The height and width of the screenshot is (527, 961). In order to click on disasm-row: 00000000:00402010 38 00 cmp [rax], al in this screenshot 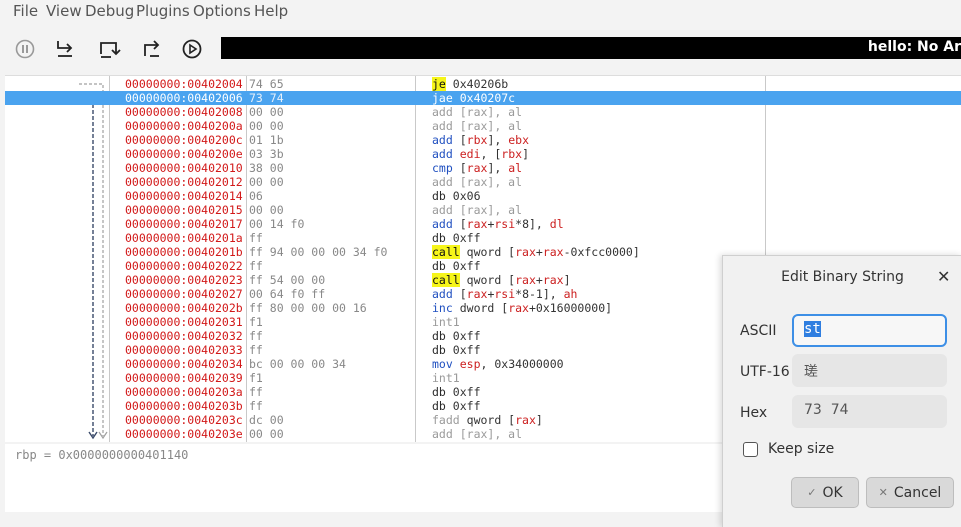, I will do `click(483, 168)`.